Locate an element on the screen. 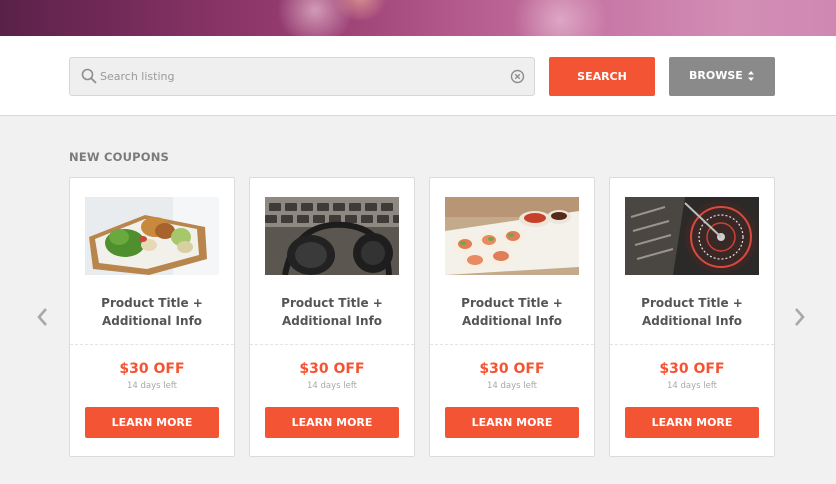 The width and height of the screenshot is (836, 484). search-input is located at coordinates (300, 76).